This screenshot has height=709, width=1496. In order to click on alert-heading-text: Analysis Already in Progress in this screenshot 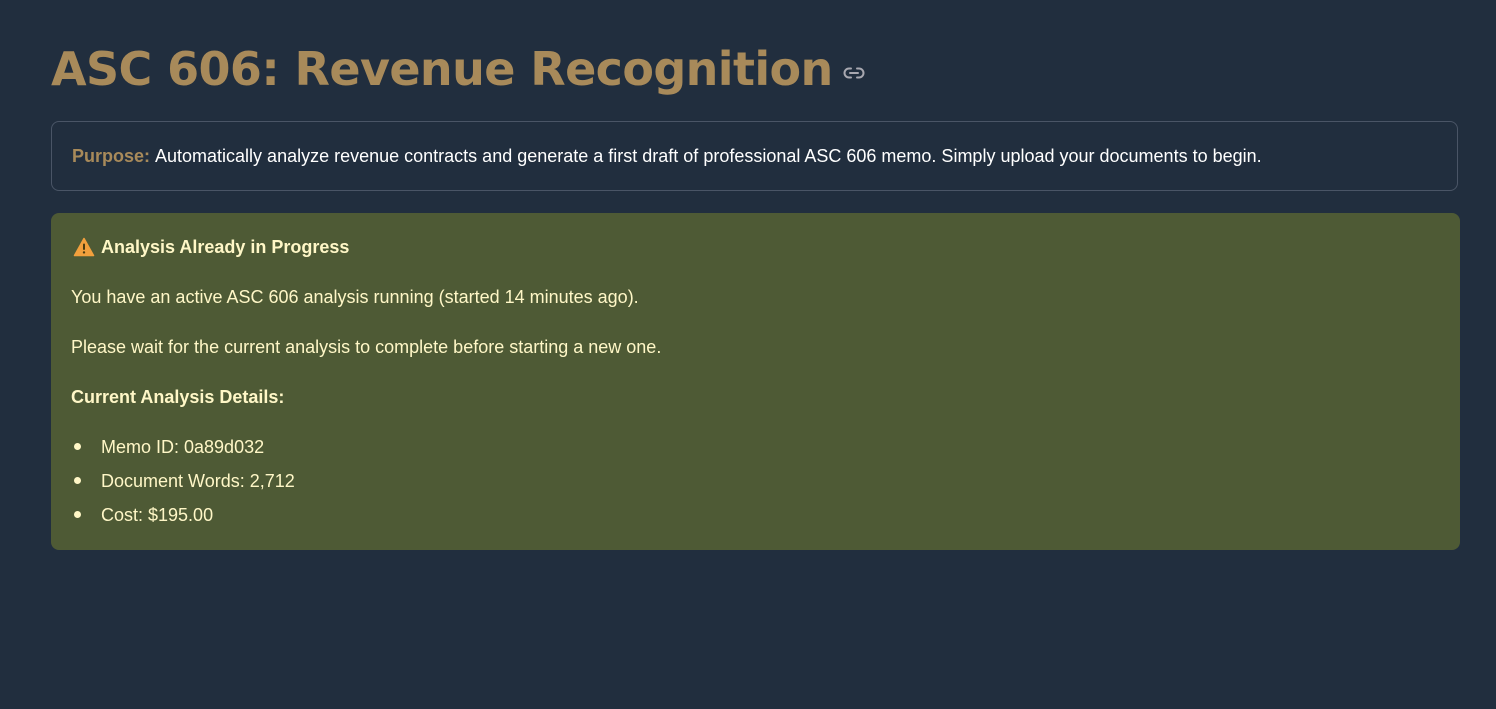, I will do `click(225, 246)`.